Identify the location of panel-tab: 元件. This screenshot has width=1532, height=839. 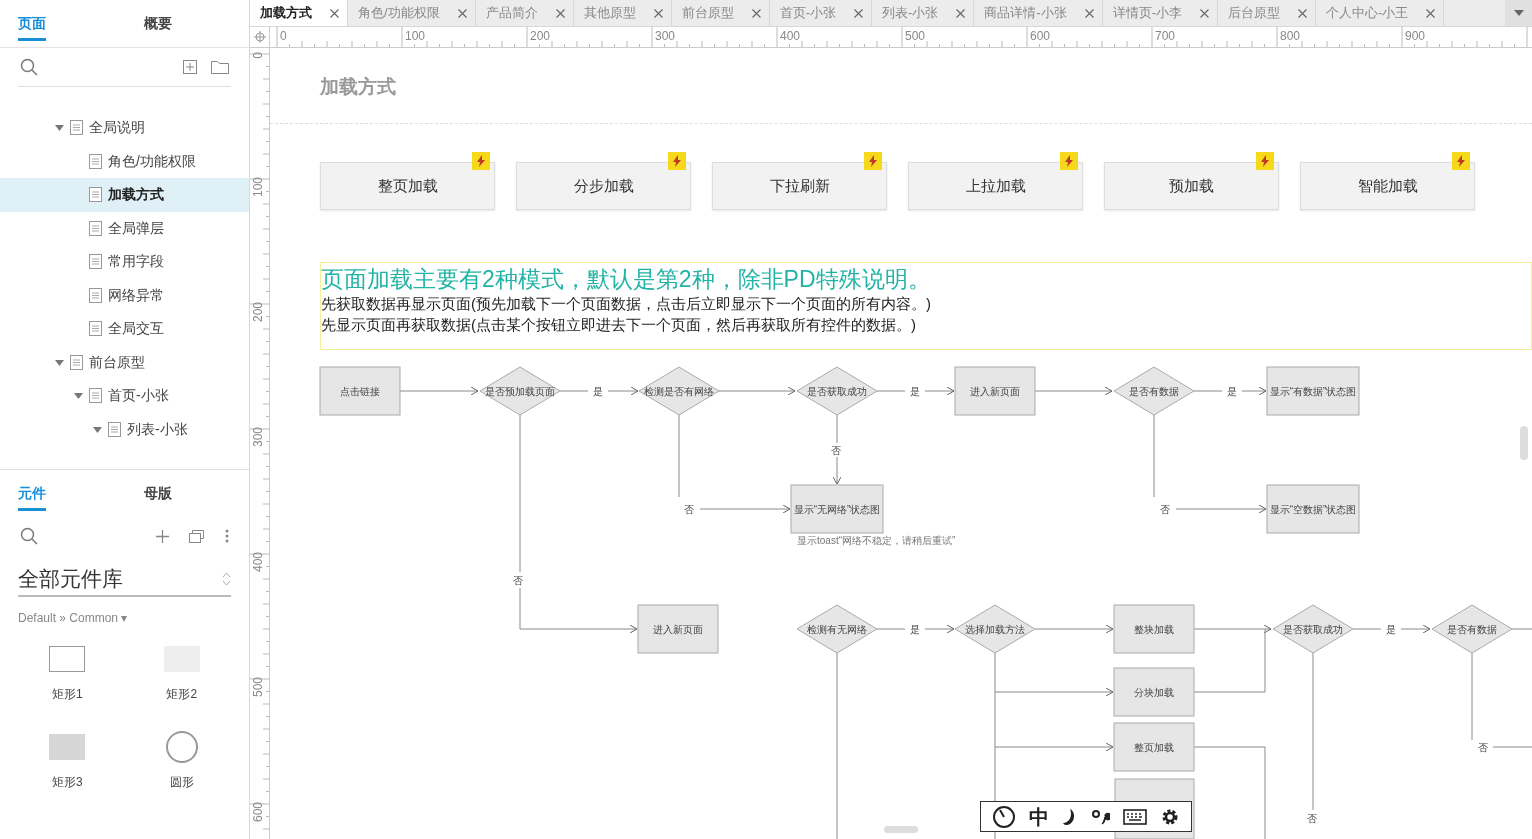
(62, 493).